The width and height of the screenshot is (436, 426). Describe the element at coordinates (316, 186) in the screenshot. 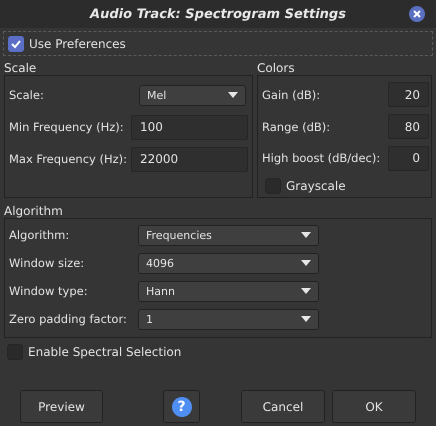

I see `checkbox-label: Grayscale` at that location.